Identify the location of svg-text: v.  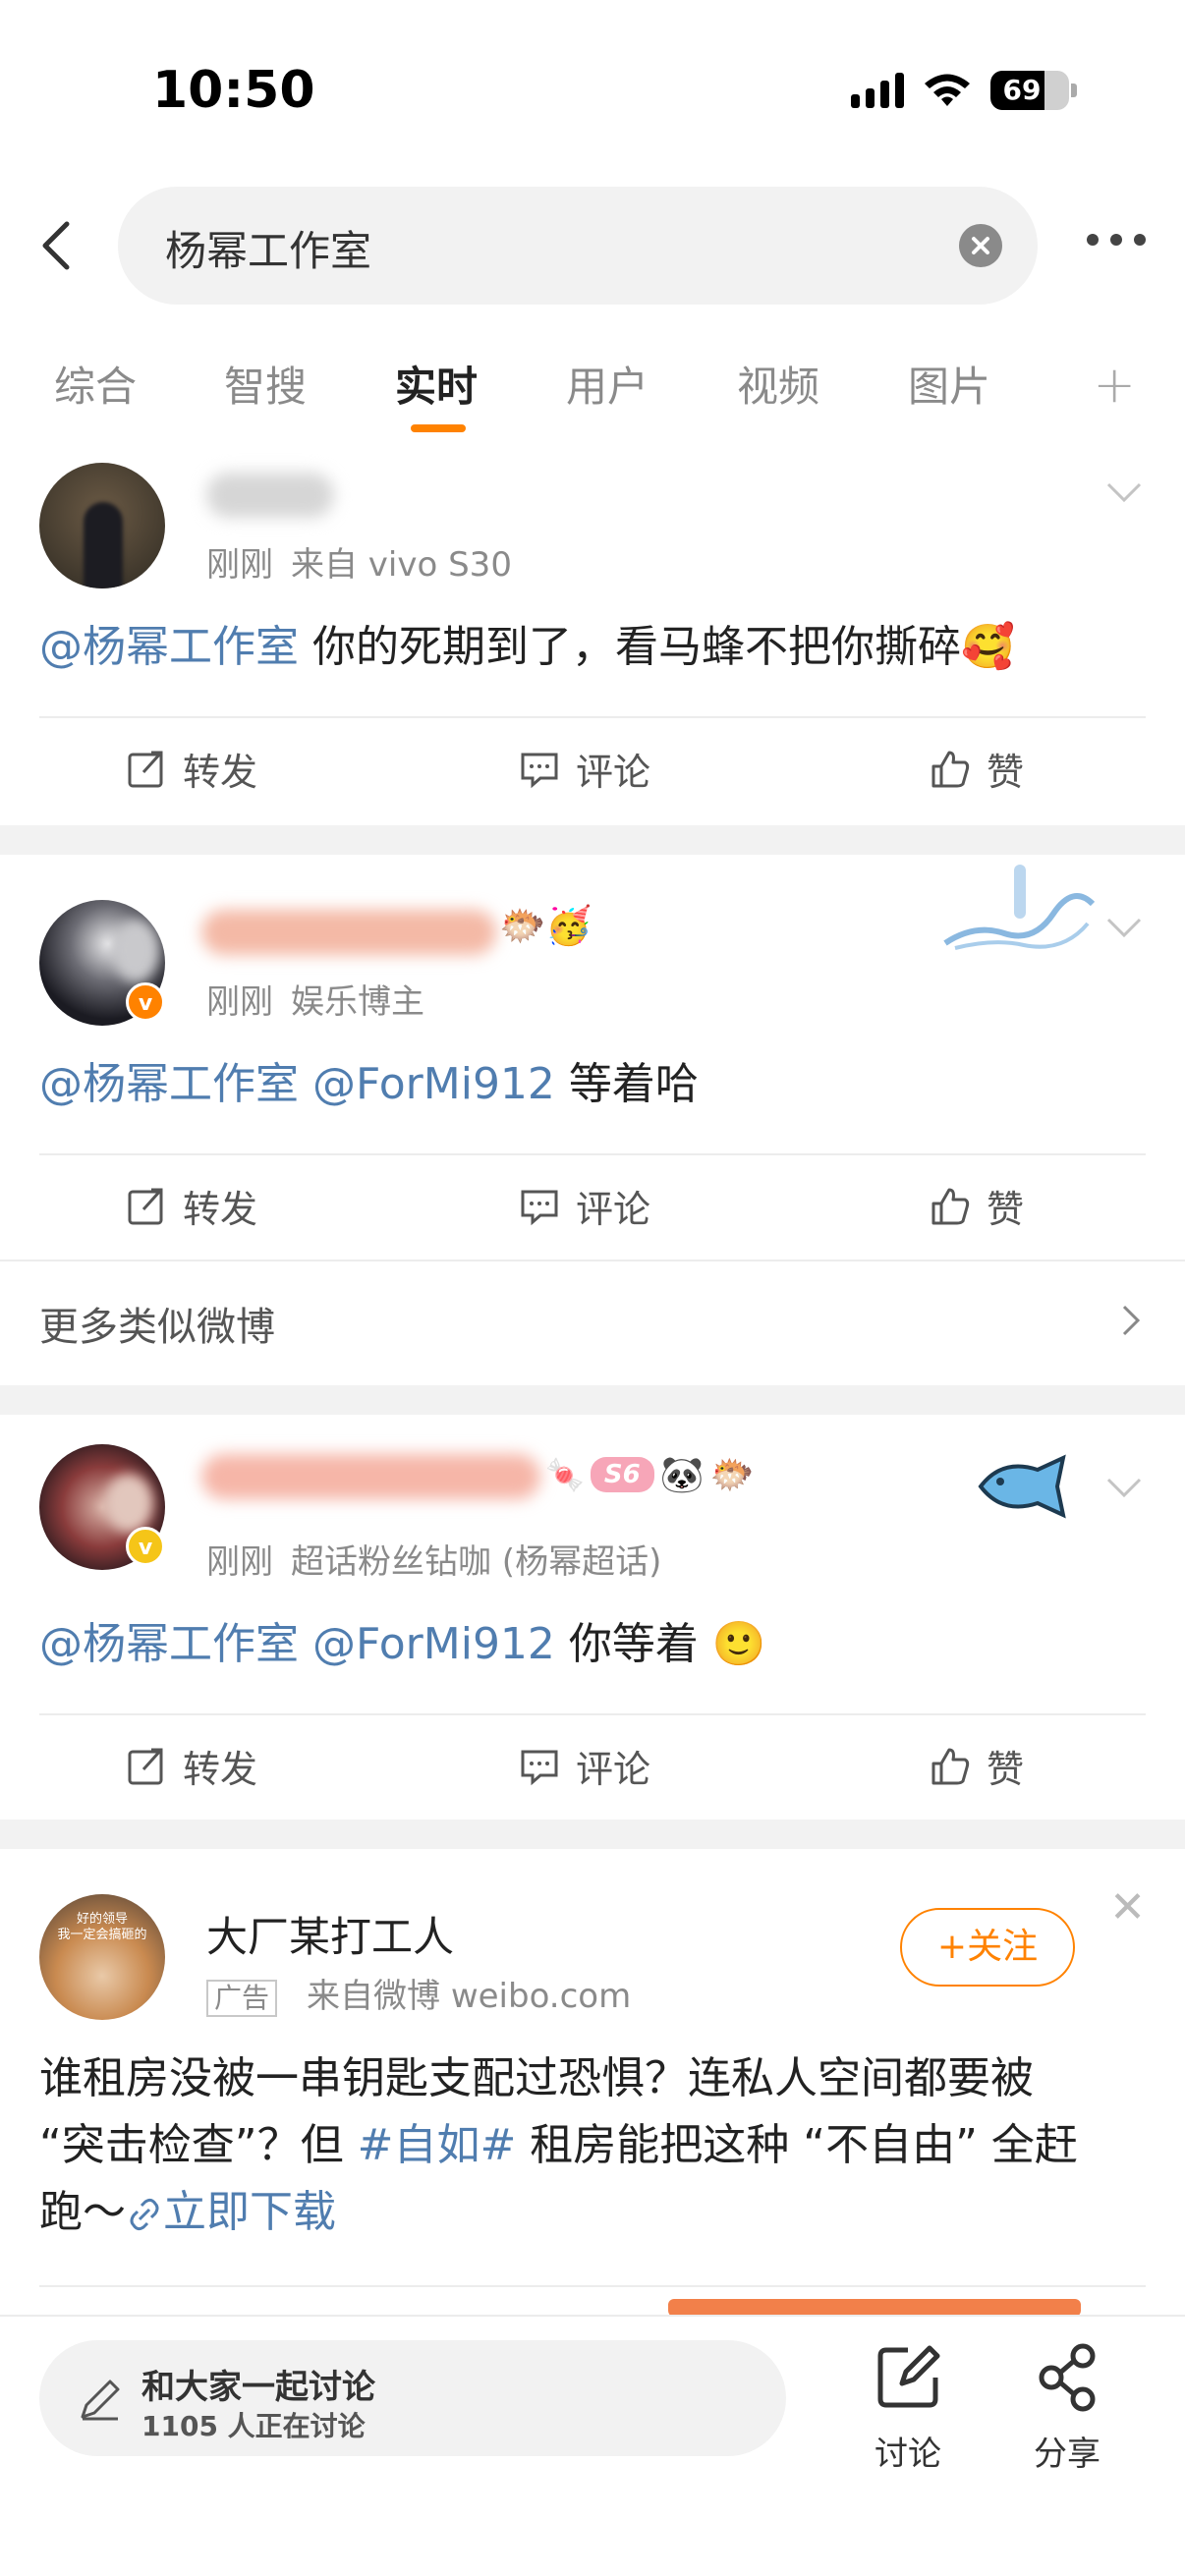
(146, 1003).